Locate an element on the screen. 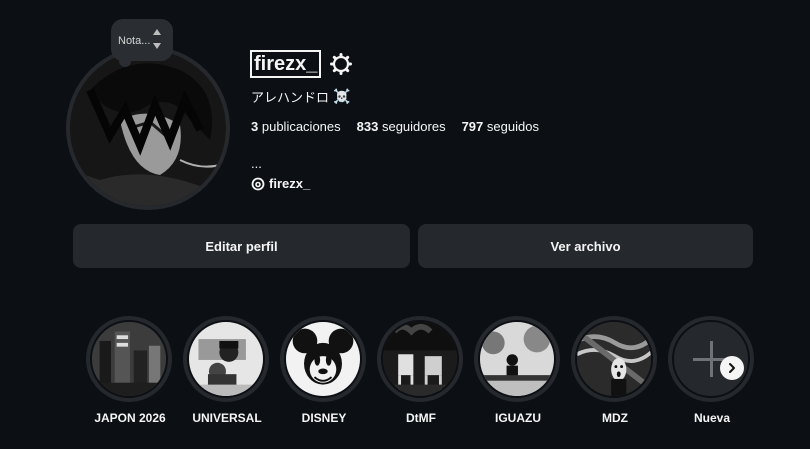 This screenshot has height=449, width=810. view-archive-button: Ver archivo is located at coordinates (585, 246).